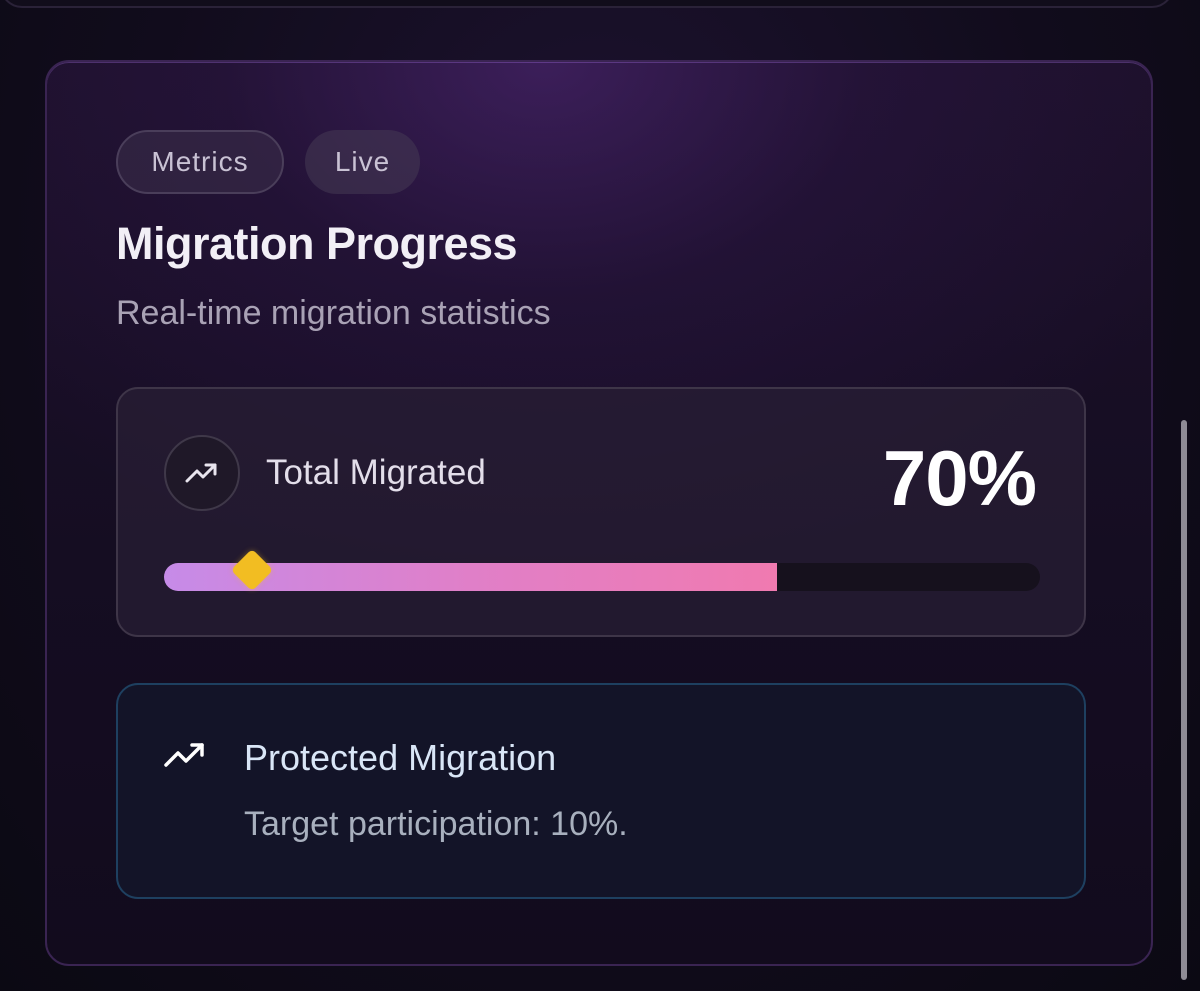  I want to click on metrics-tag: Metrics, so click(200, 162).